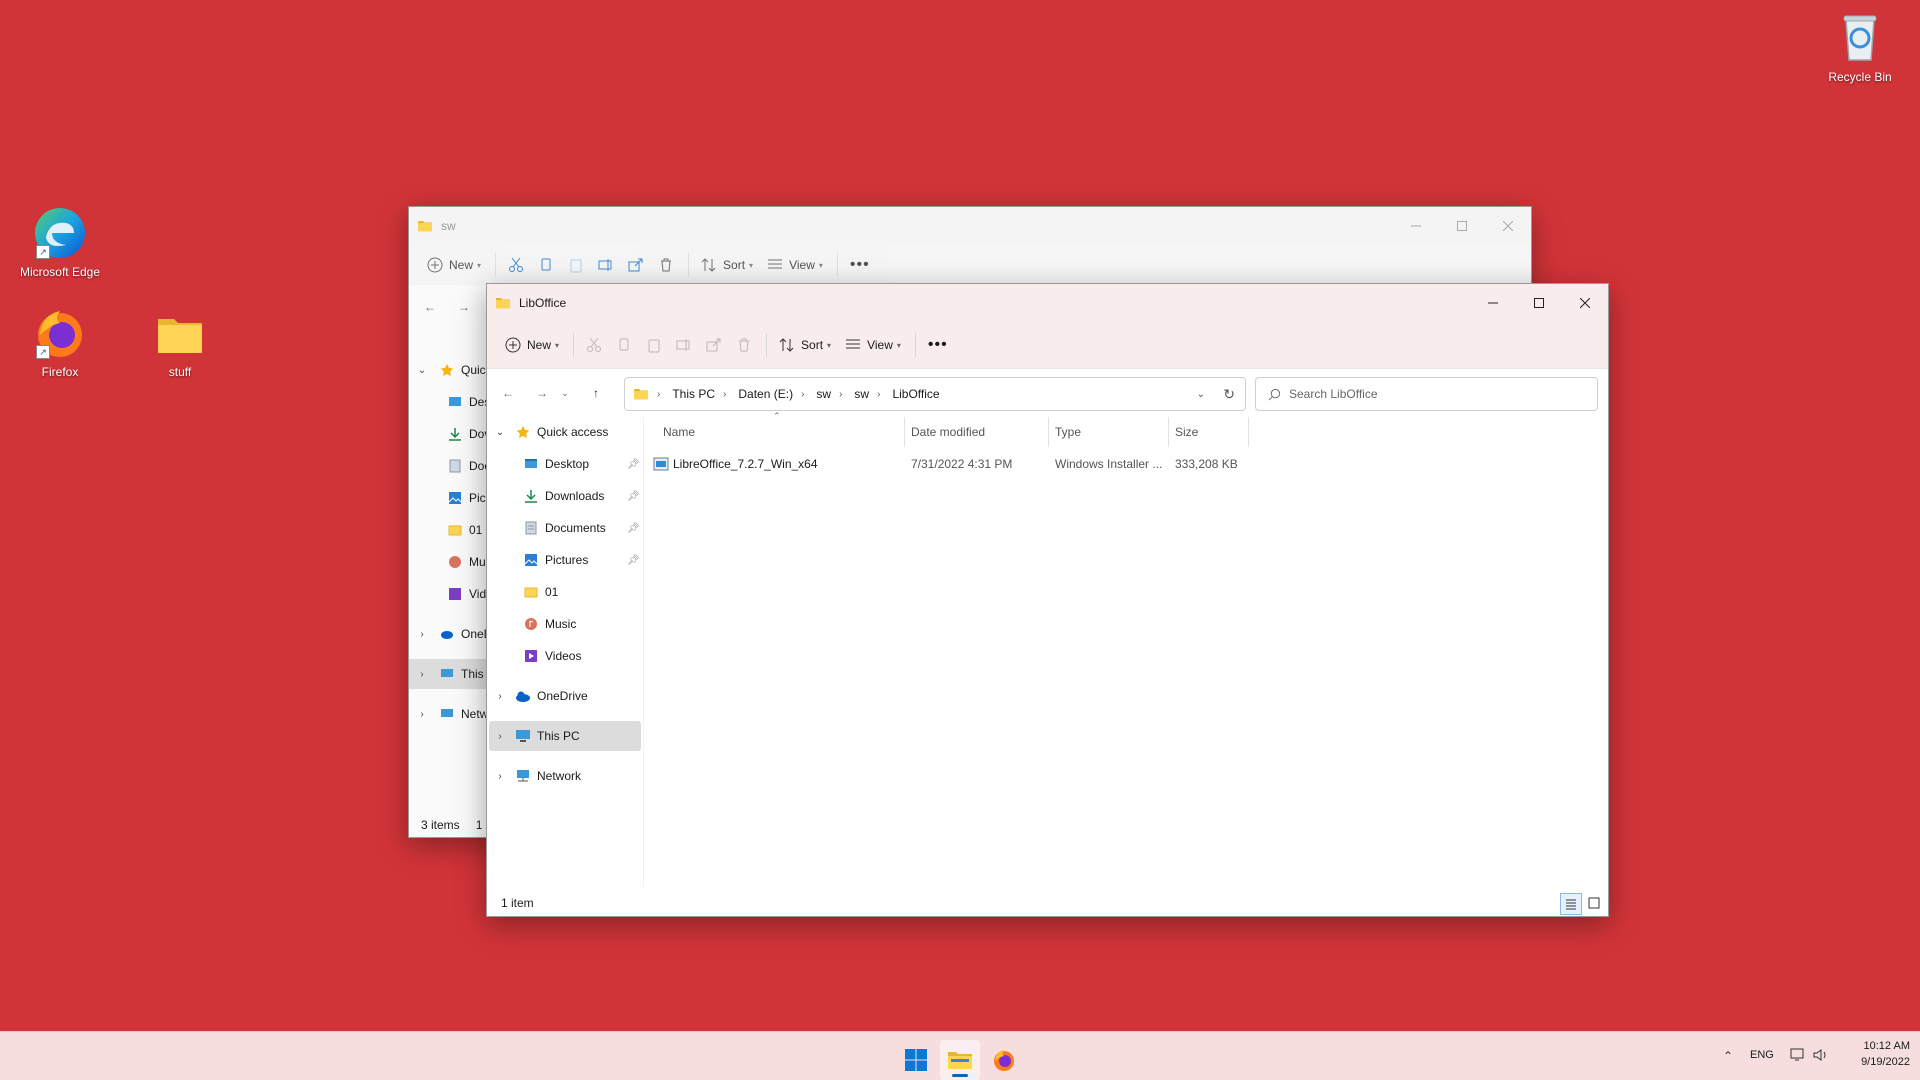 This screenshot has height=1080, width=1920. Describe the element at coordinates (450, 634) in the screenshot. I see `sidebar-item-onedrive: › OneD` at that location.